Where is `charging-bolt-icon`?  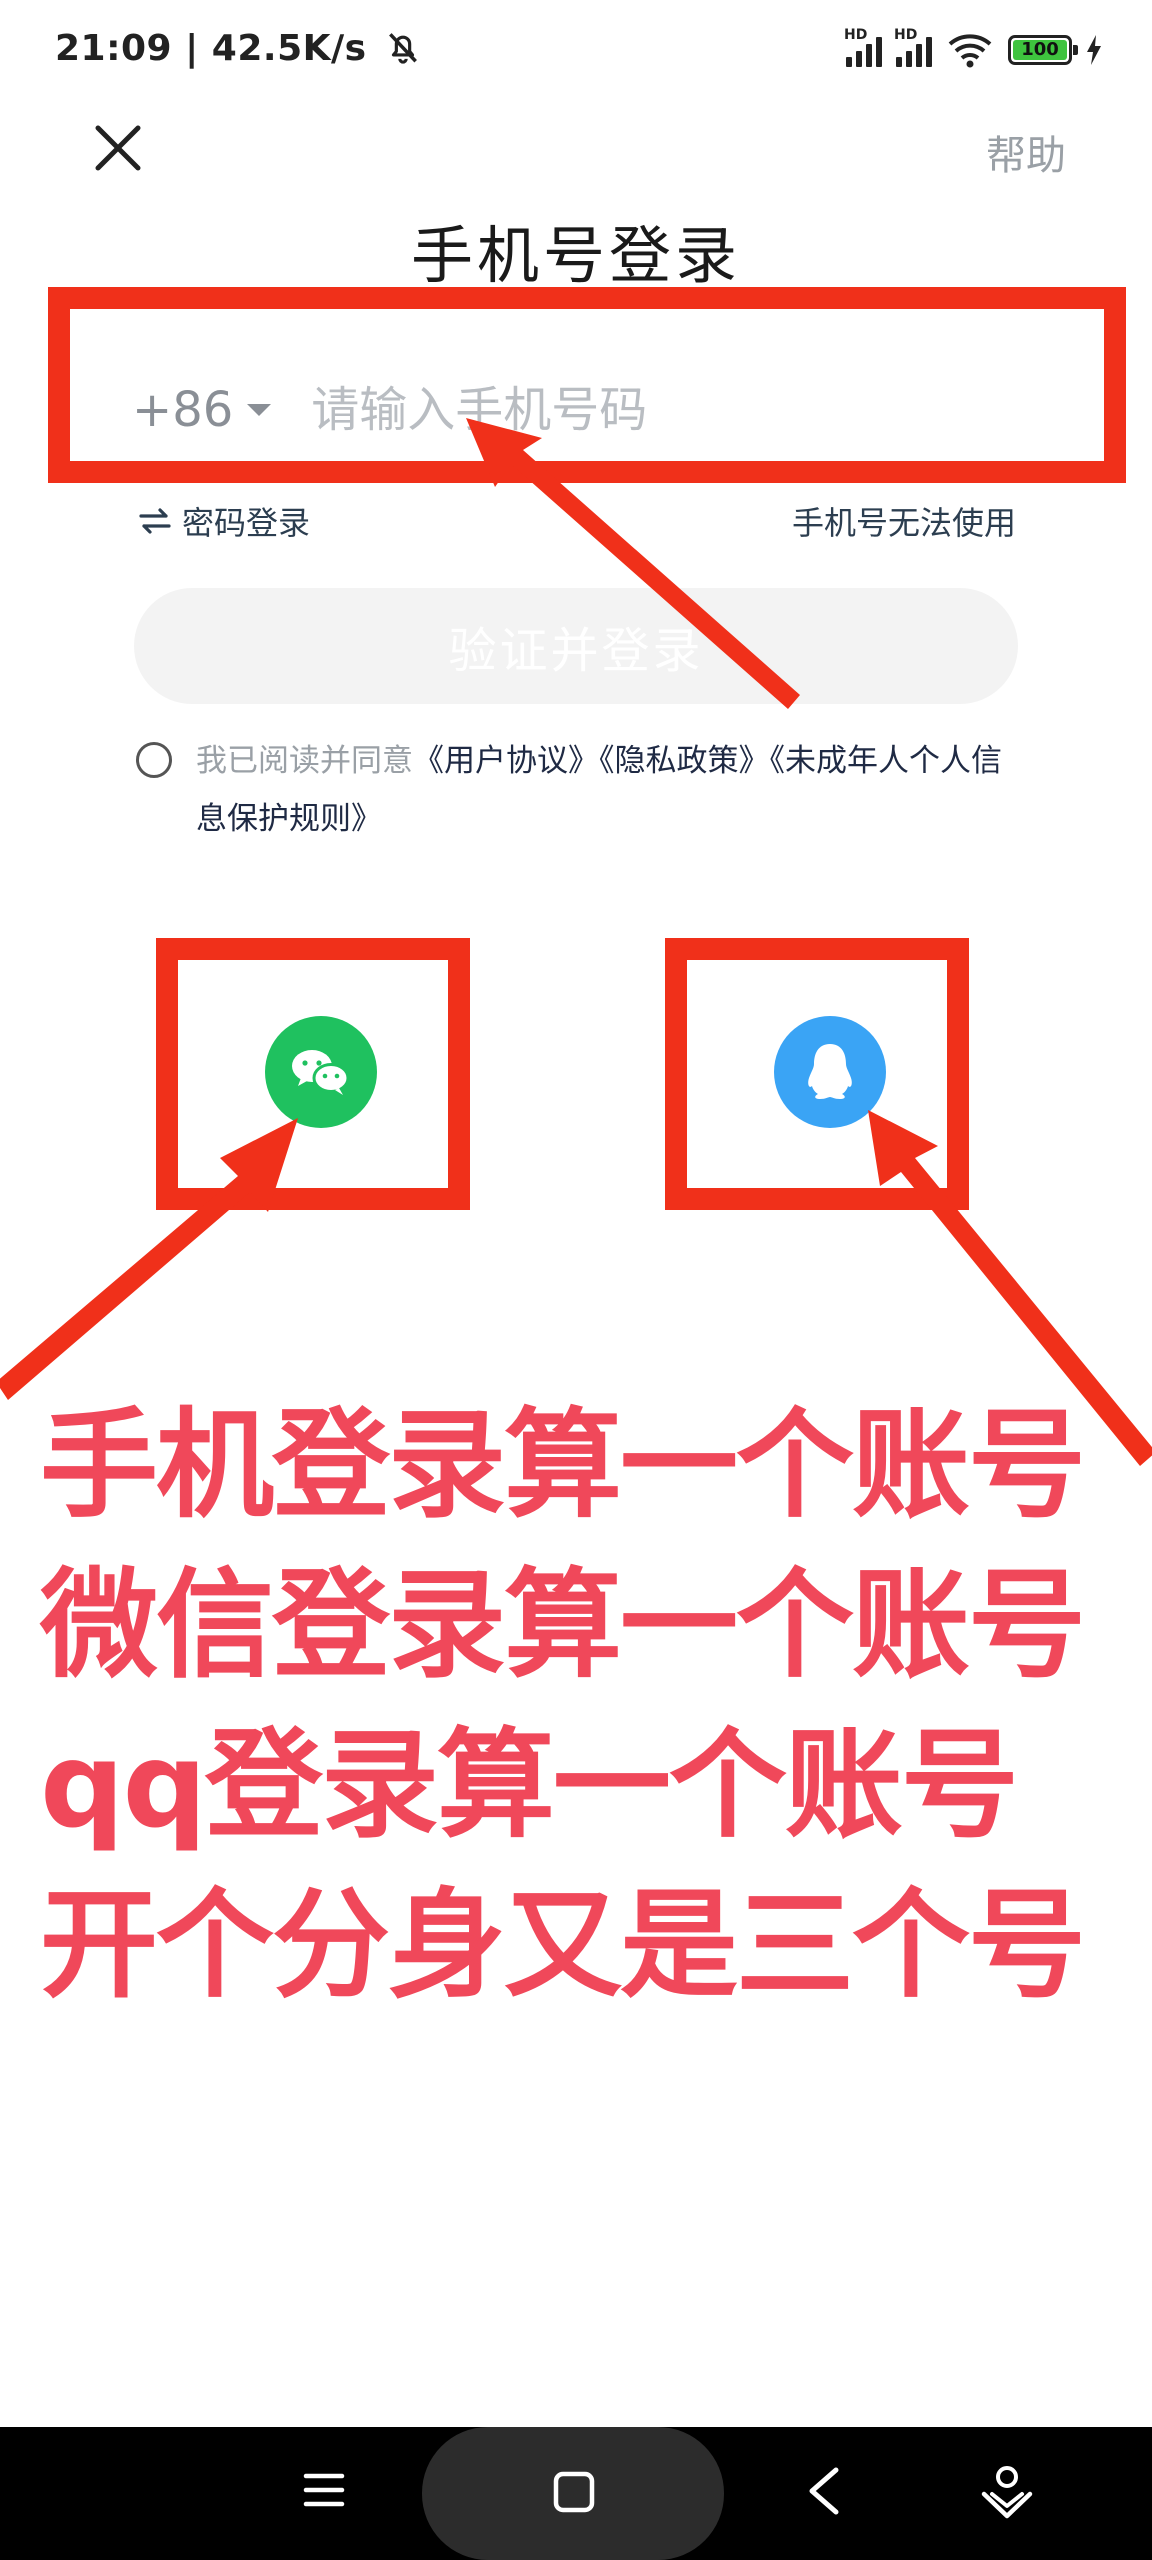 charging-bolt-icon is located at coordinates (1094, 50).